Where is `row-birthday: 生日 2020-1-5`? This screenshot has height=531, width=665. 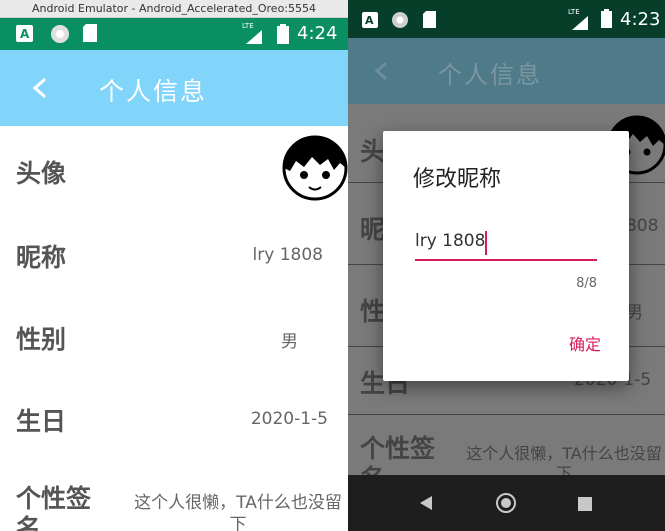
row-birthday: 生日 2020-1-5 is located at coordinates (174, 419).